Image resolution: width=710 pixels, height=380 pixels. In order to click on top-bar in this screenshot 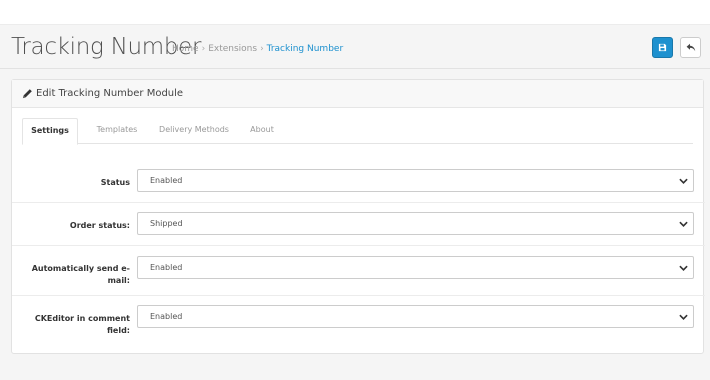, I will do `click(355, 12)`.